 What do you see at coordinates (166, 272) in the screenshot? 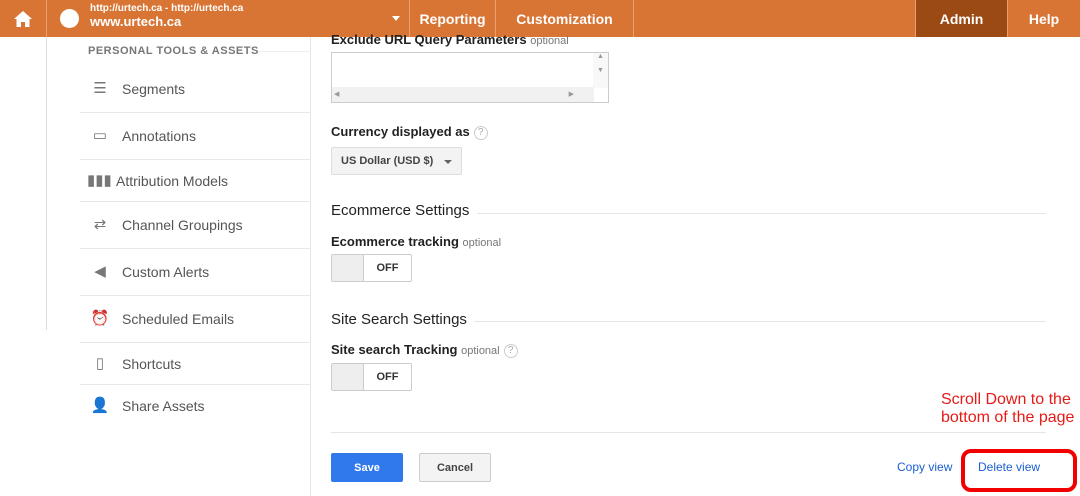
I see `sidebar-item-label: Custom Alerts` at bounding box center [166, 272].